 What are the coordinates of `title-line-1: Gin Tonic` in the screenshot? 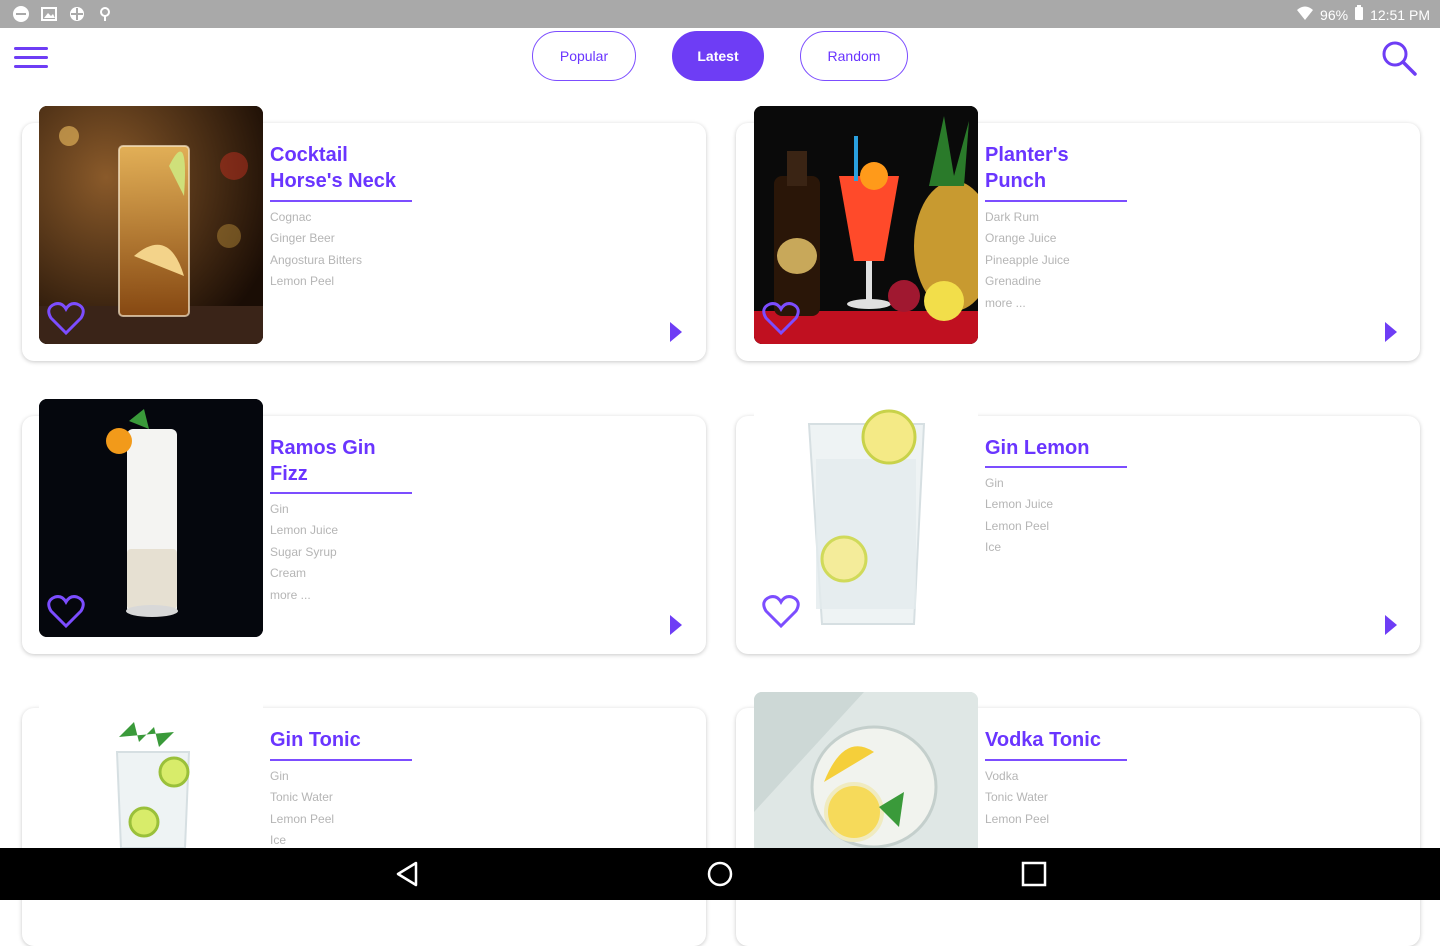 It's located at (315, 740).